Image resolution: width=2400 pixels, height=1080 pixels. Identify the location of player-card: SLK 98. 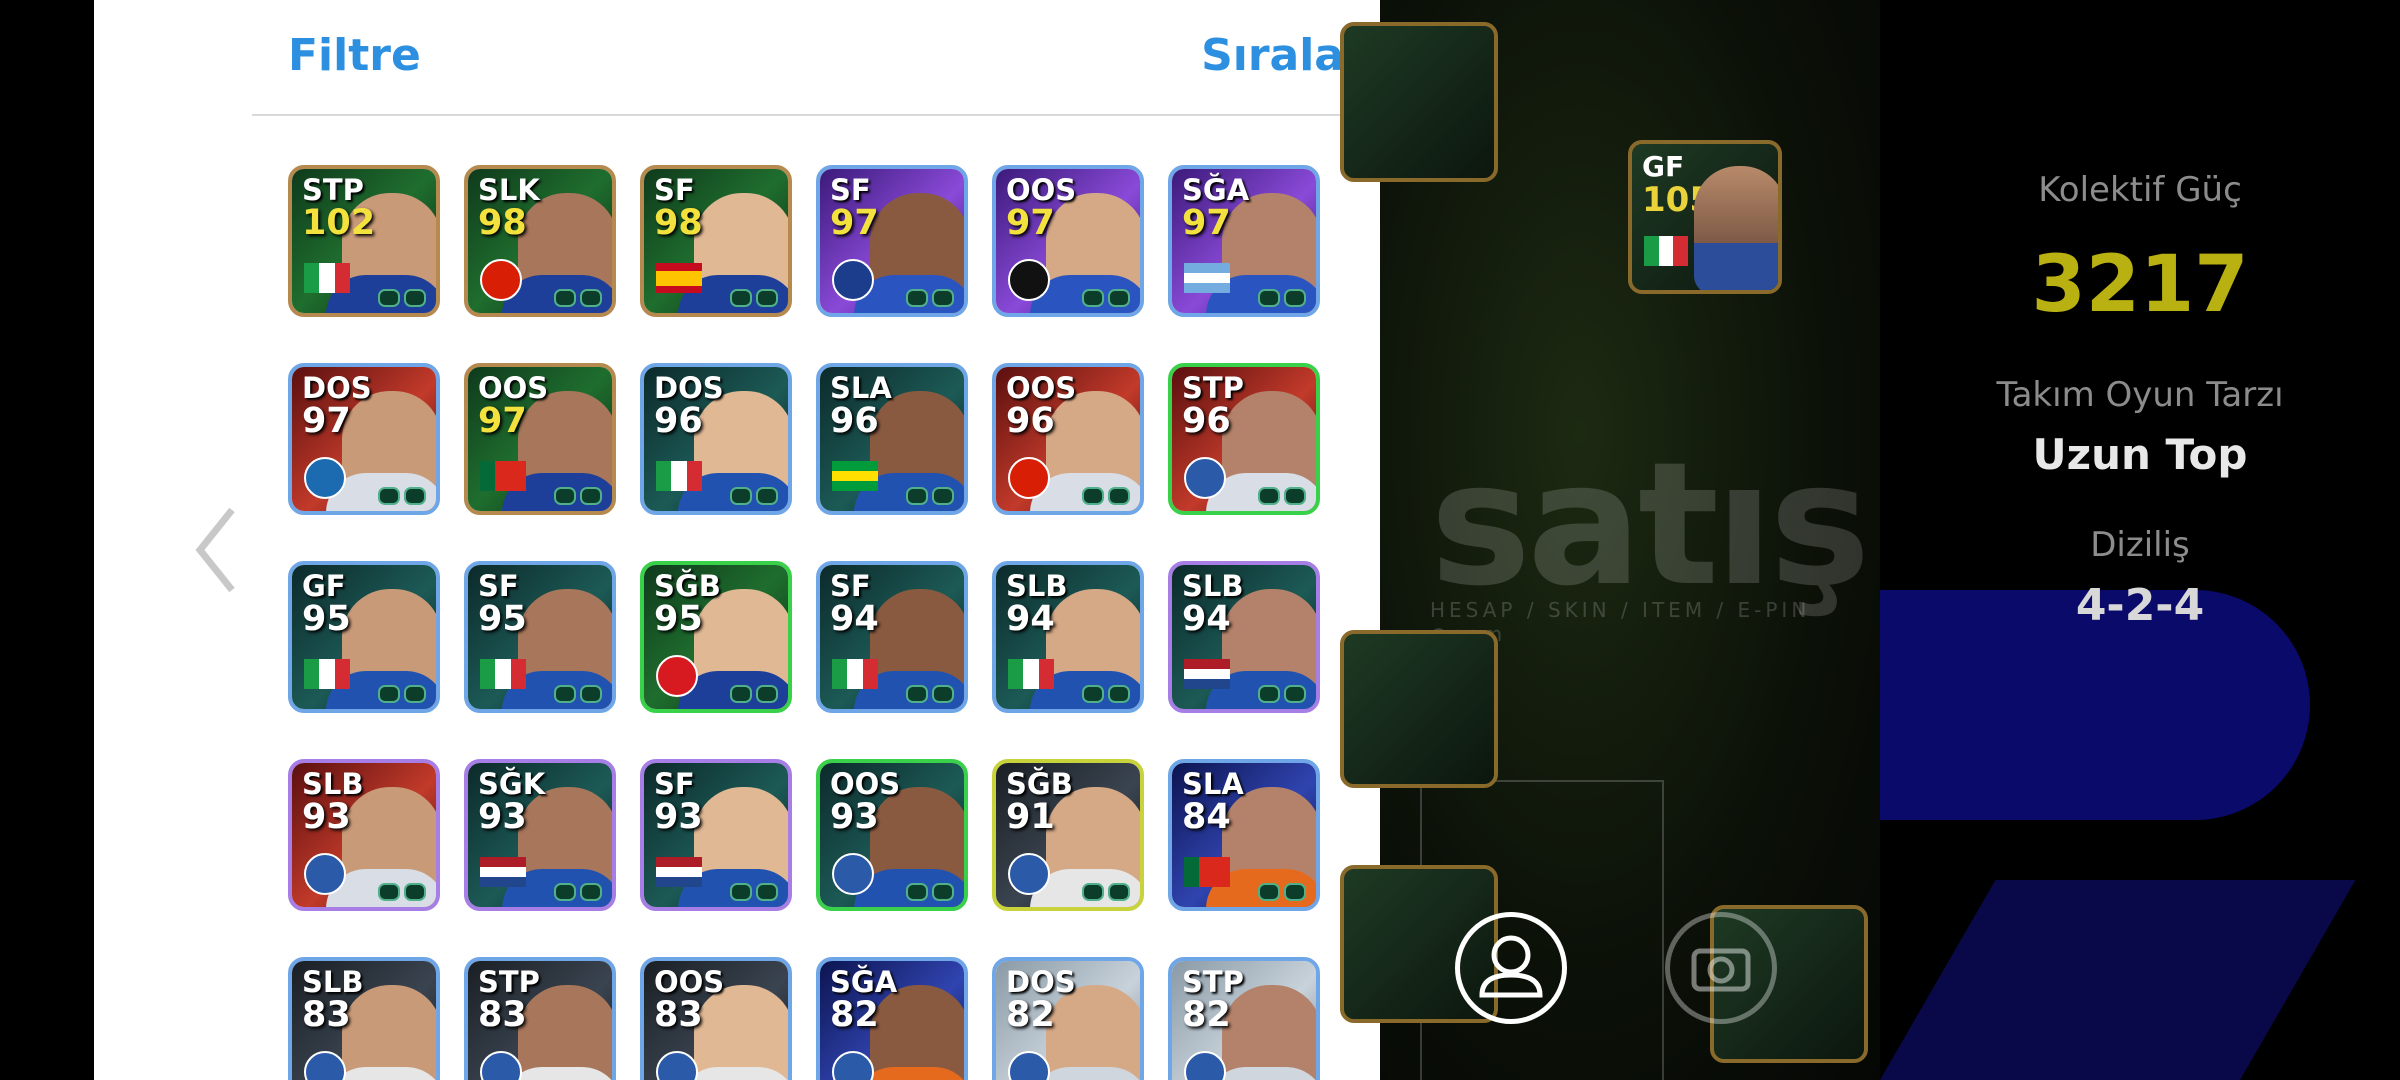
(540, 241).